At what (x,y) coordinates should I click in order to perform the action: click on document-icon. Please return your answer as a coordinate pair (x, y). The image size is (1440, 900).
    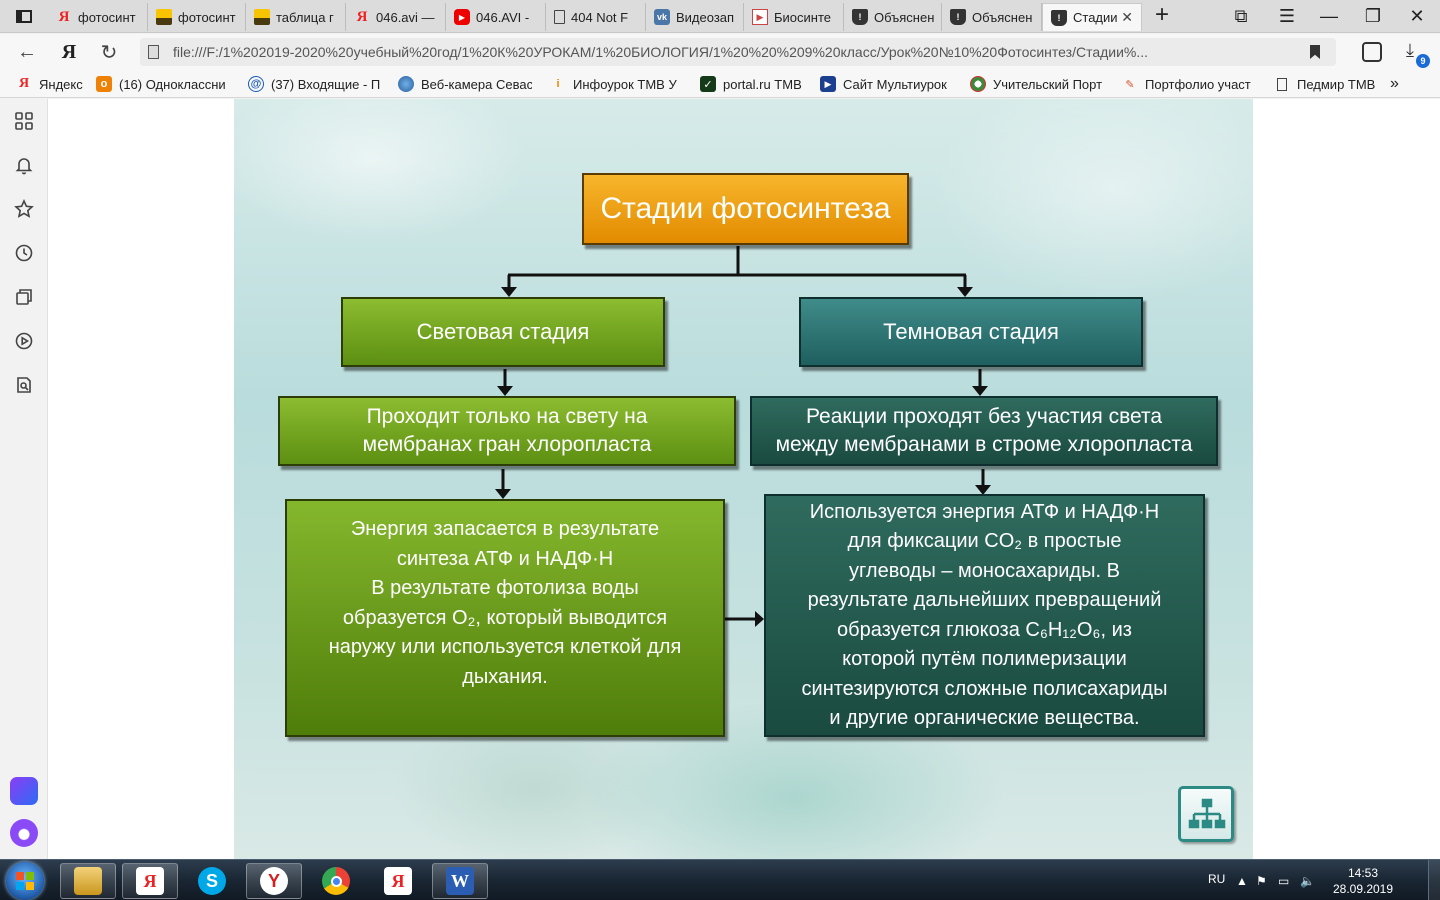
    Looking at the image, I should click on (559, 17).